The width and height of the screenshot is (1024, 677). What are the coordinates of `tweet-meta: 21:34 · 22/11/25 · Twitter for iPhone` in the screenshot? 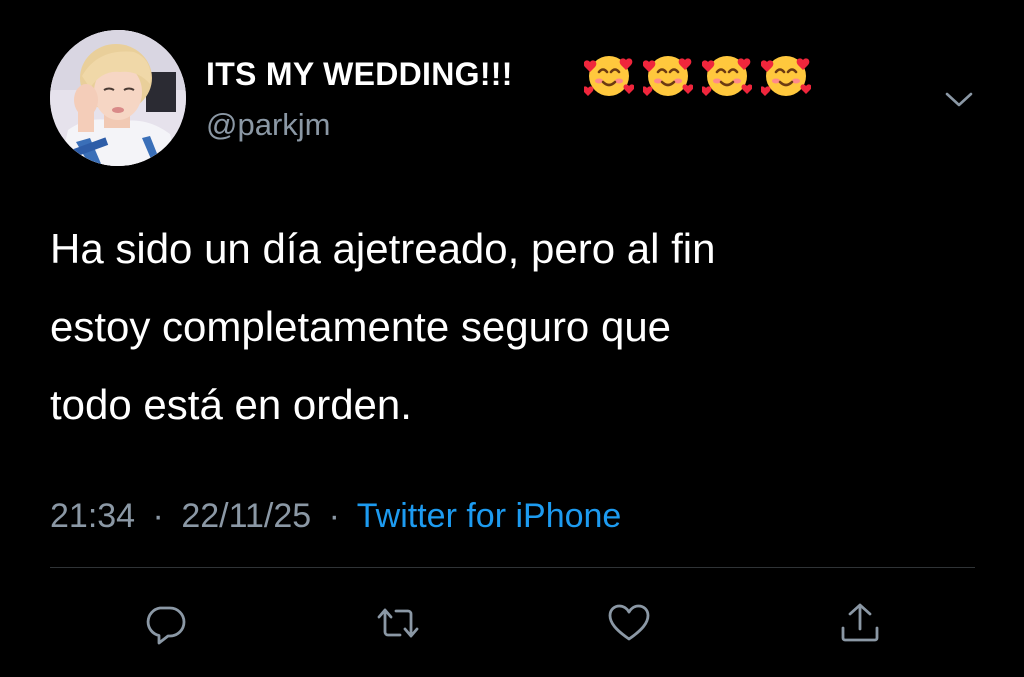 It's located at (335, 516).